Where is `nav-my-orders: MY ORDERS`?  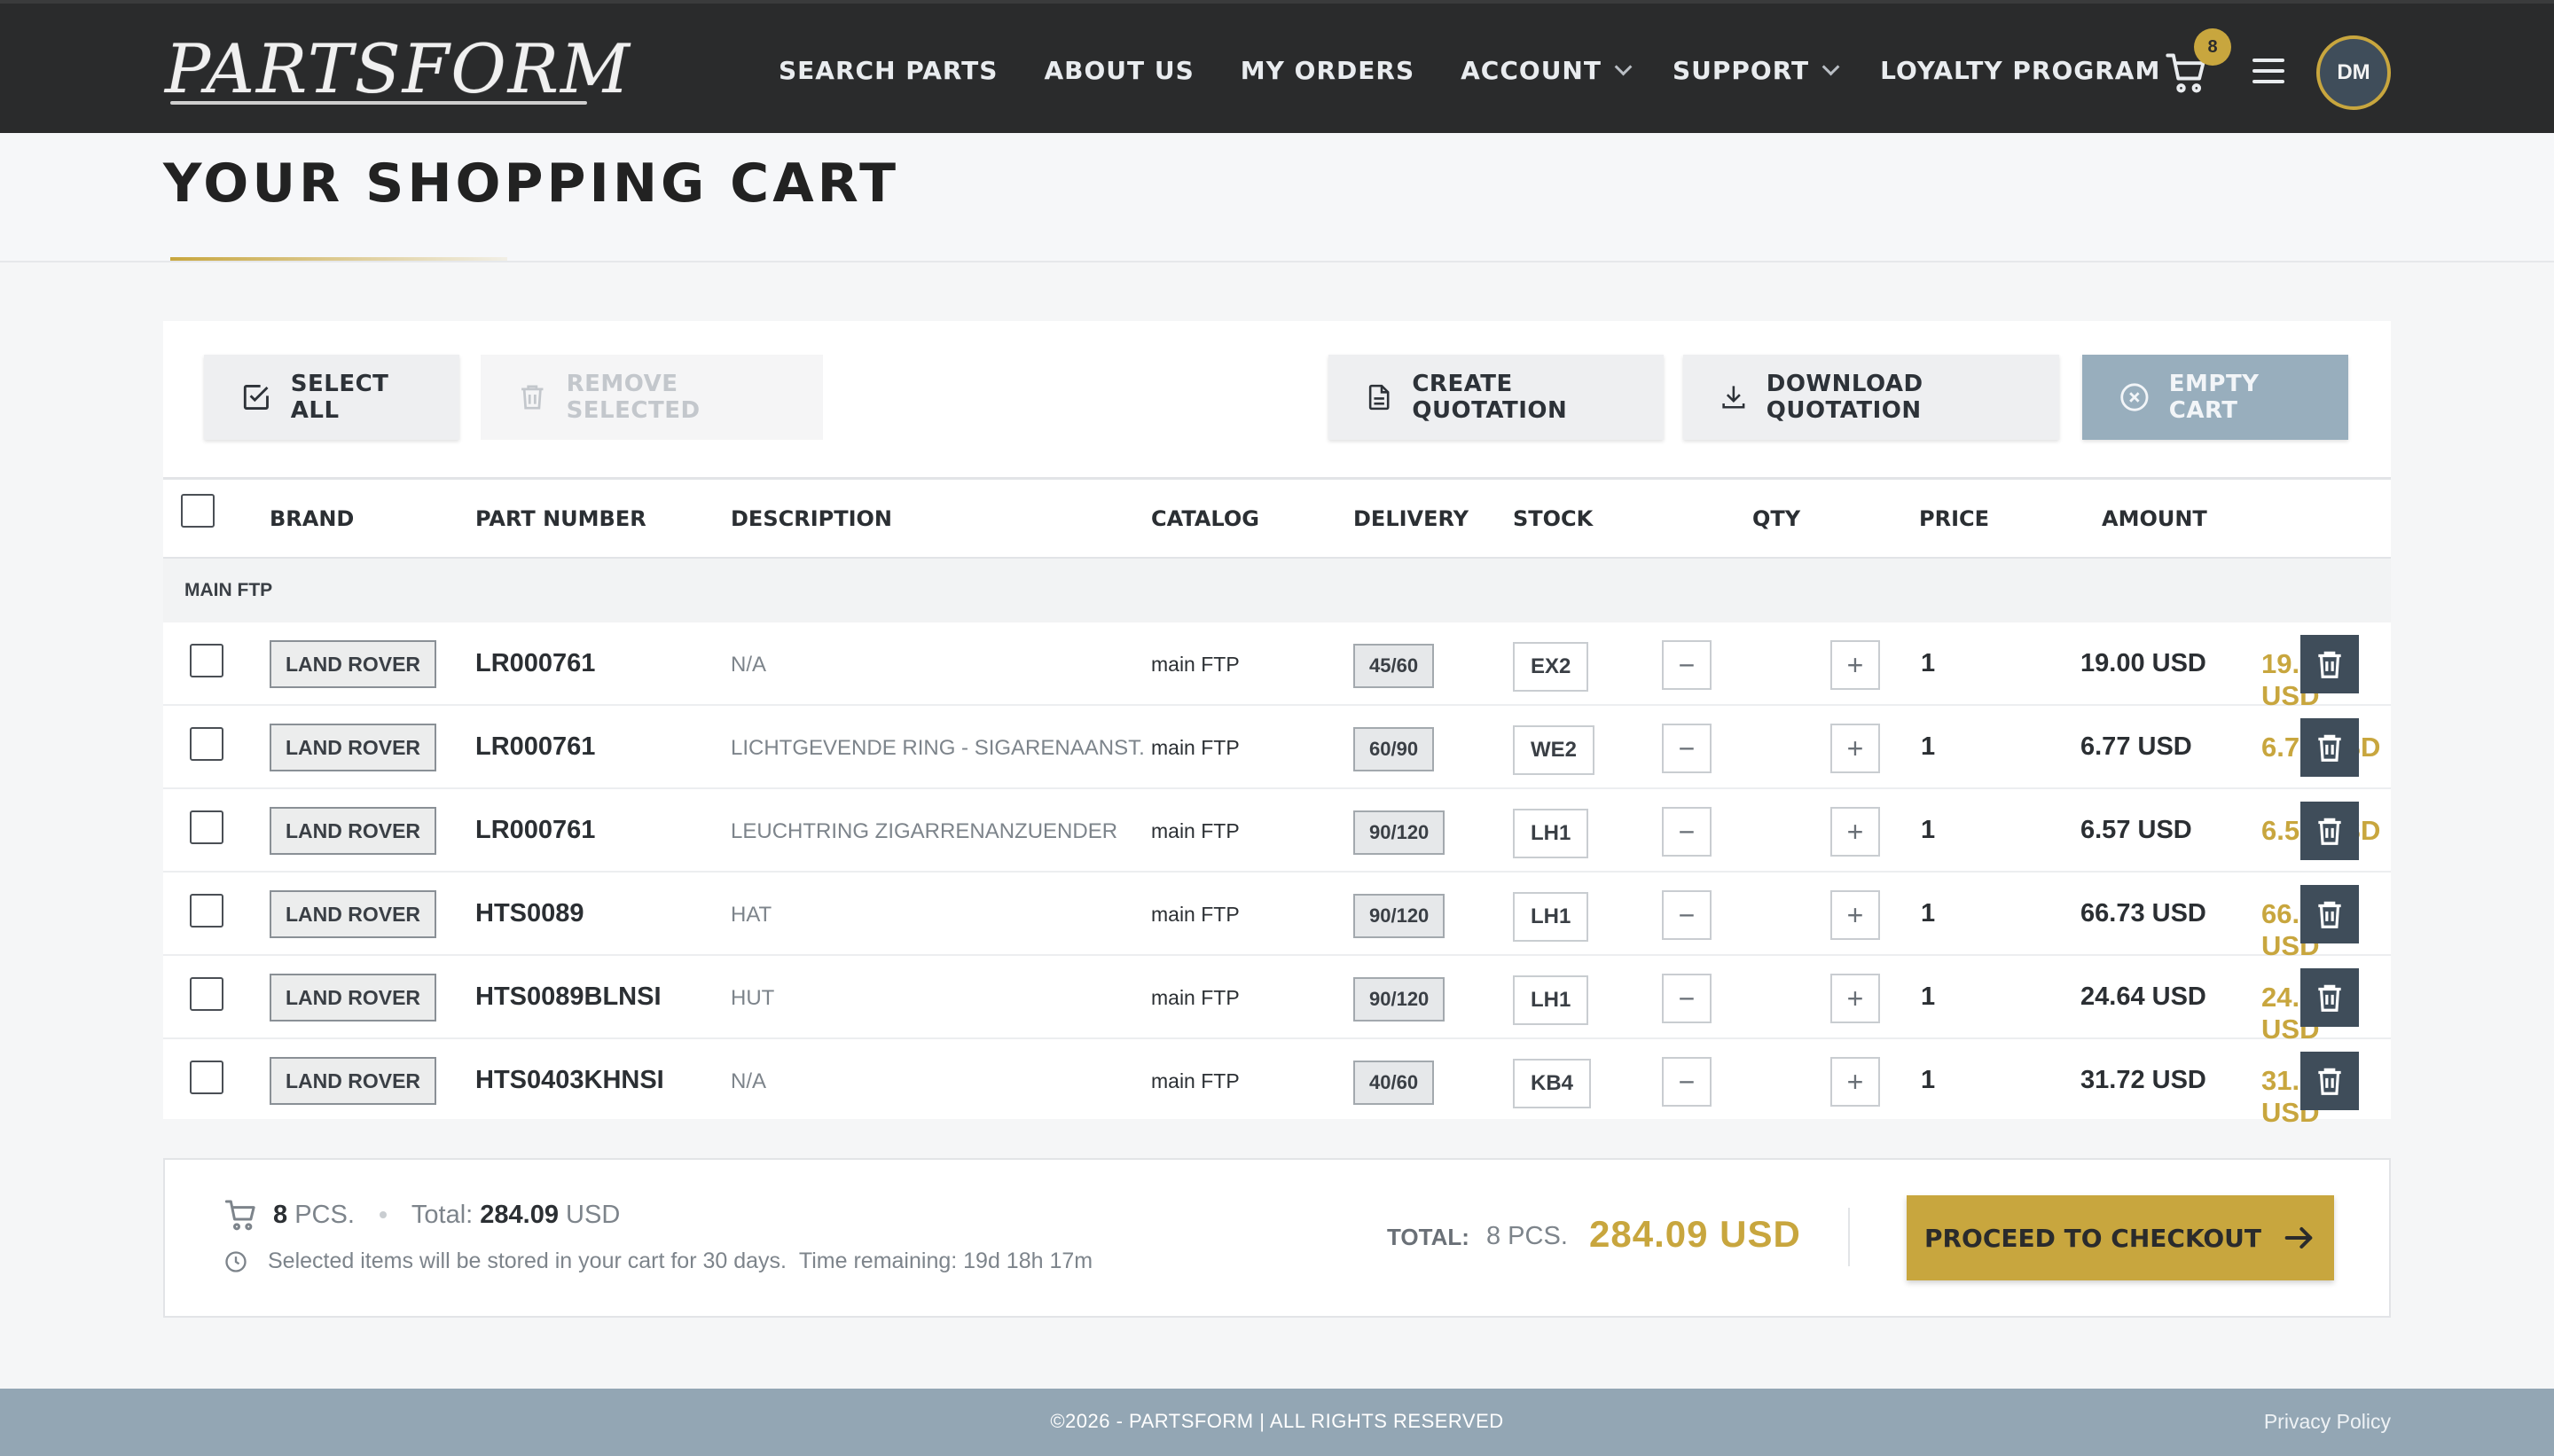
nav-my-orders: MY ORDERS is located at coordinates (1327, 70).